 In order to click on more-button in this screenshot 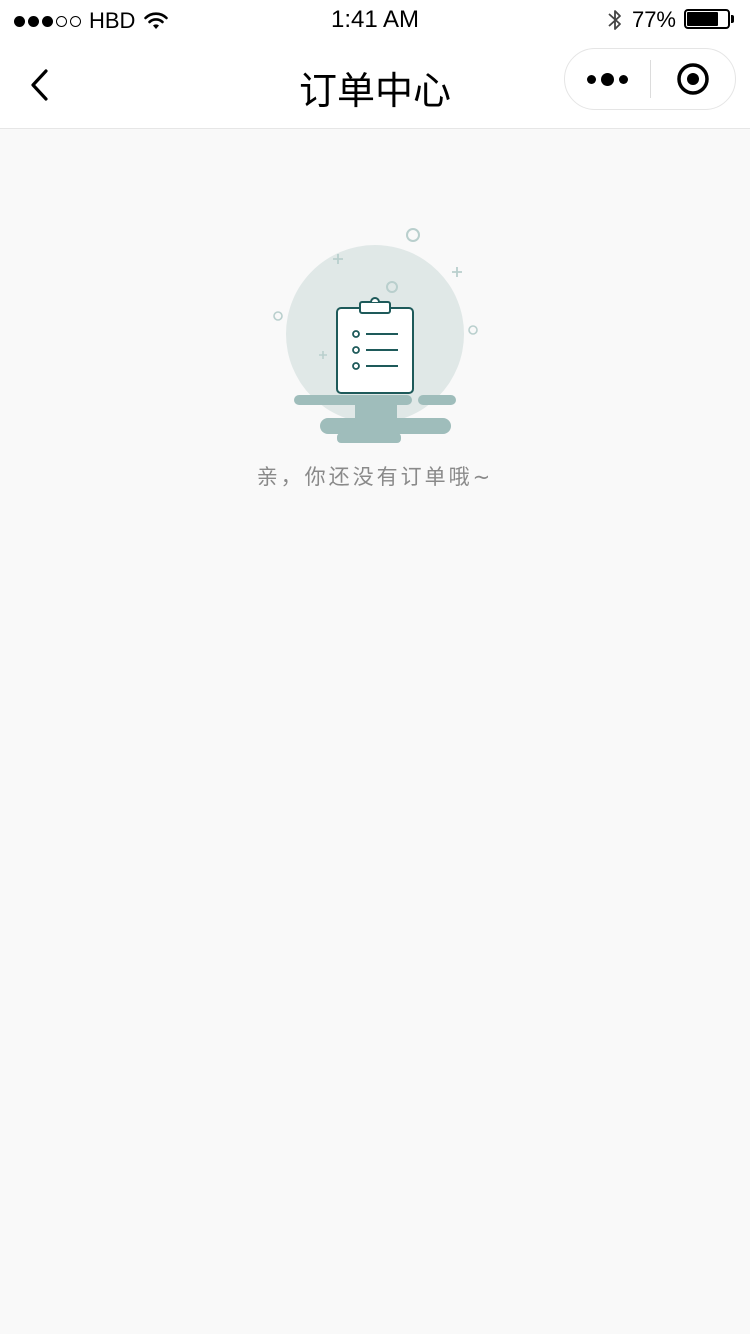, I will do `click(607, 79)`.